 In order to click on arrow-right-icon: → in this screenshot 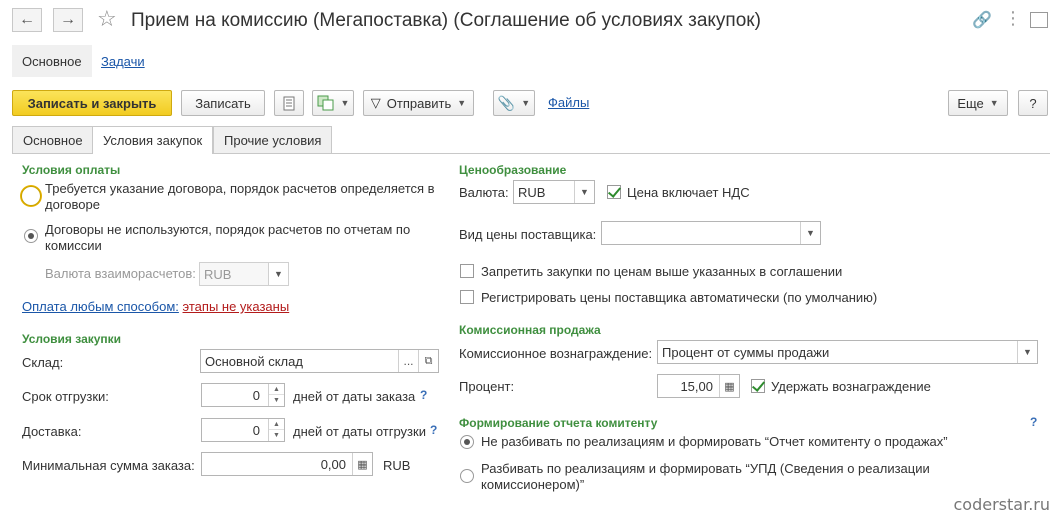, I will do `click(68, 19)`.